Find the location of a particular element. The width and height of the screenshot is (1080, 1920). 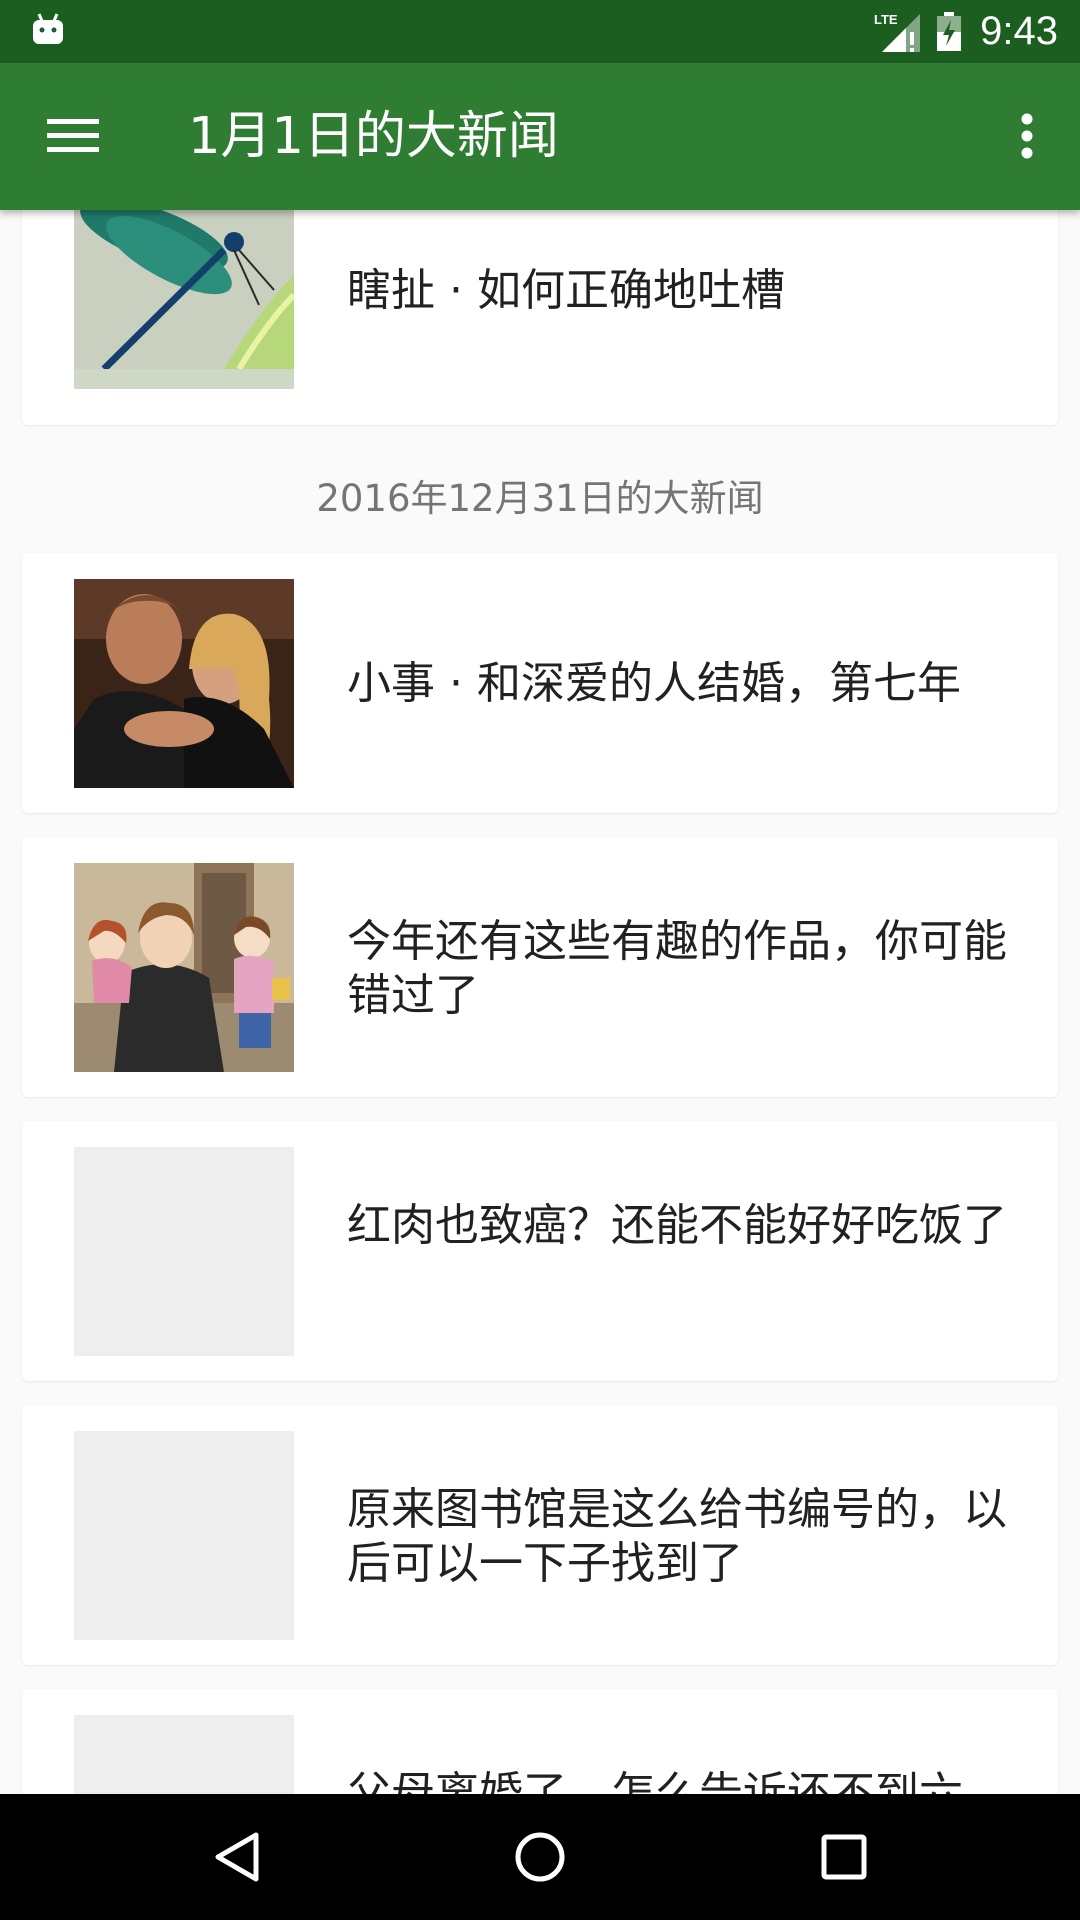

recents-button is located at coordinates (844, 1857).